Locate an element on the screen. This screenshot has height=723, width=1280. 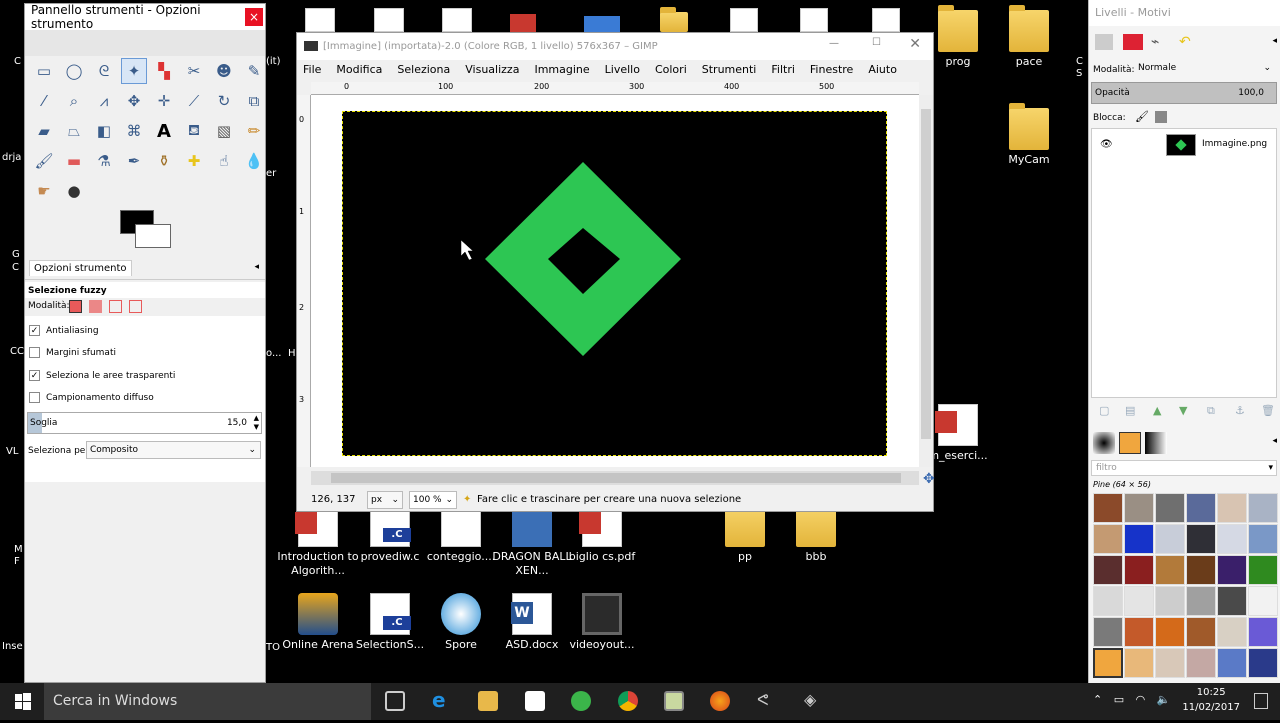
menu-seleziona: Seleziona is located at coordinates (423, 70).